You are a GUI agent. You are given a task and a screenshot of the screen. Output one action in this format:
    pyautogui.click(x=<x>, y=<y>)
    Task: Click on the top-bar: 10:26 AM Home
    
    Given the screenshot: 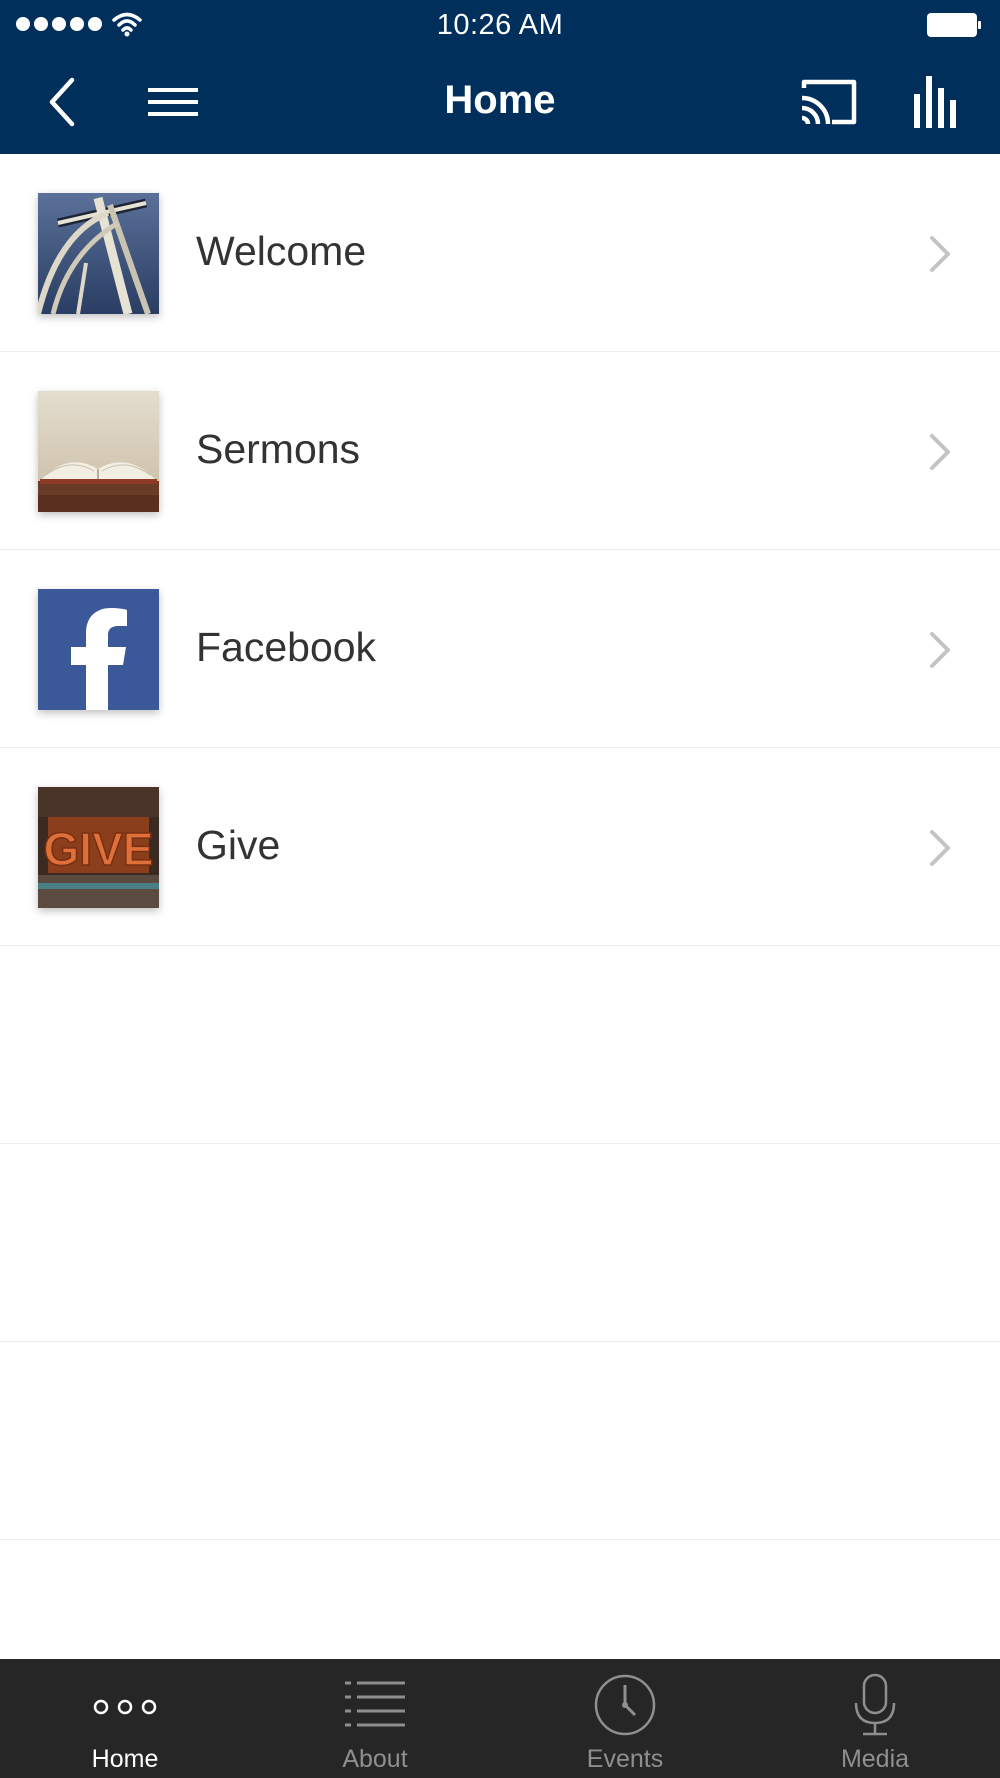 What is the action you would take?
    pyautogui.click(x=500, y=77)
    